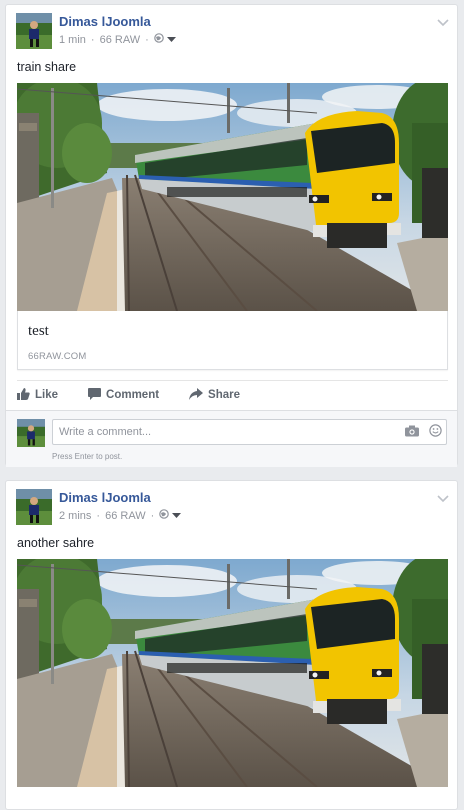 The height and width of the screenshot is (810, 464). Describe the element at coordinates (31, 433) in the screenshot. I see `commenter-avatar` at that location.